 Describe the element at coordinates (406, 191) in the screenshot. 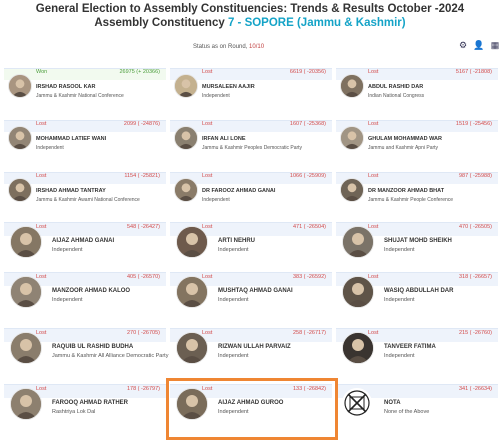

I see `candidate-name: DR MANZOOR AHMAD BHAT` at that location.